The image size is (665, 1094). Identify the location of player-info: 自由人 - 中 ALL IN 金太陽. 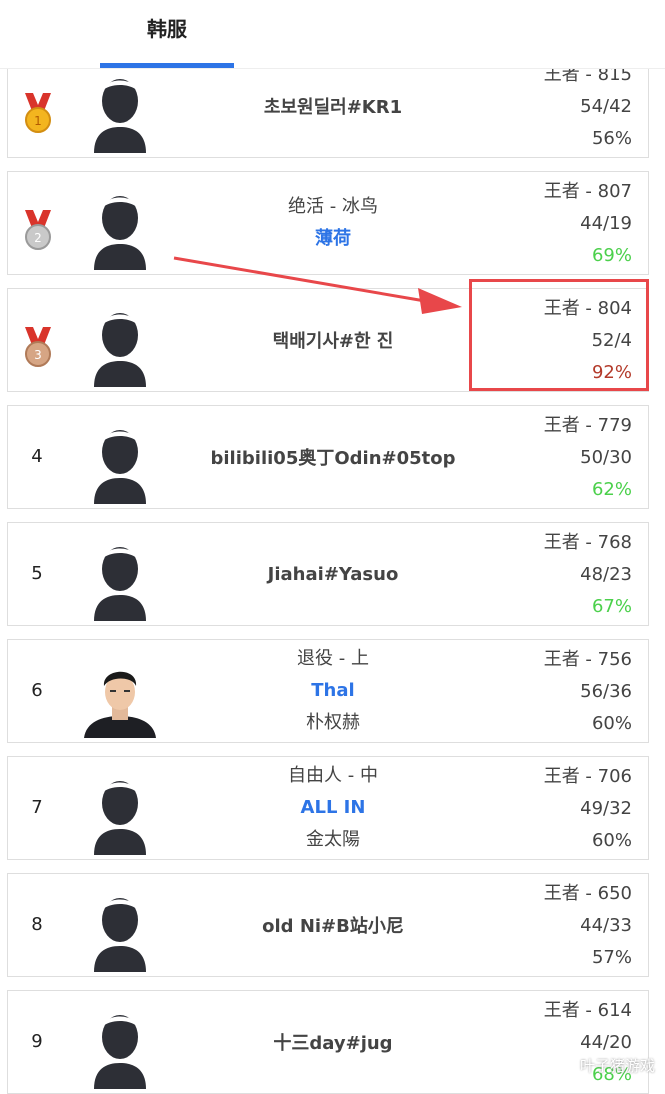
(333, 808).